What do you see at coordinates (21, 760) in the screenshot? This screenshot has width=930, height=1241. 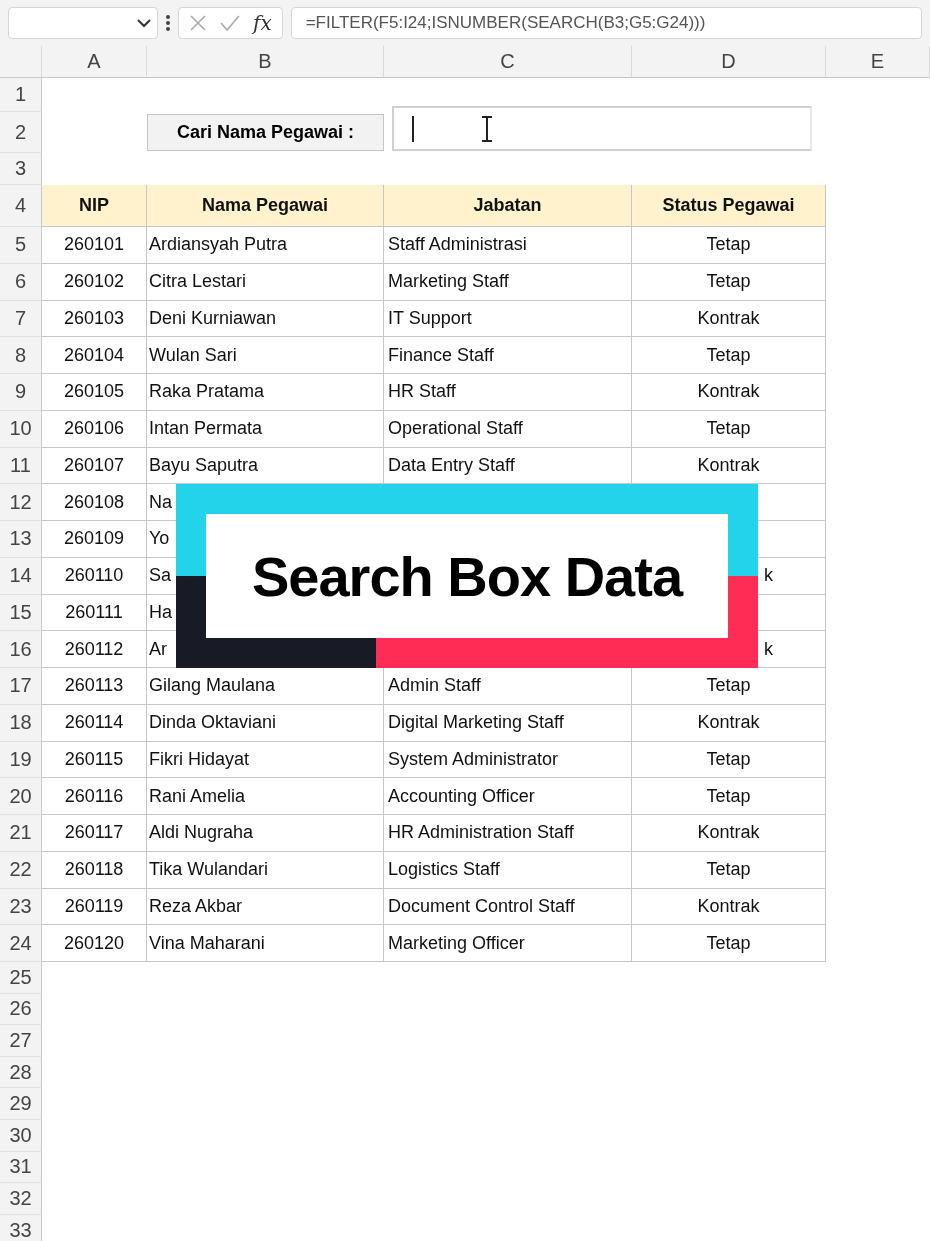 I see `row-number: 19` at bounding box center [21, 760].